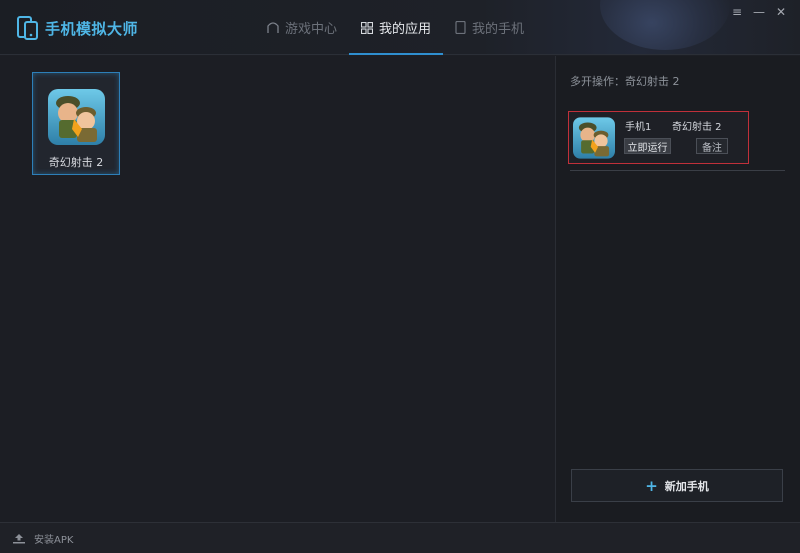 The height and width of the screenshot is (553, 800). Describe the element at coordinates (712, 146) in the screenshot. I see `note-button: 备注` at that location.